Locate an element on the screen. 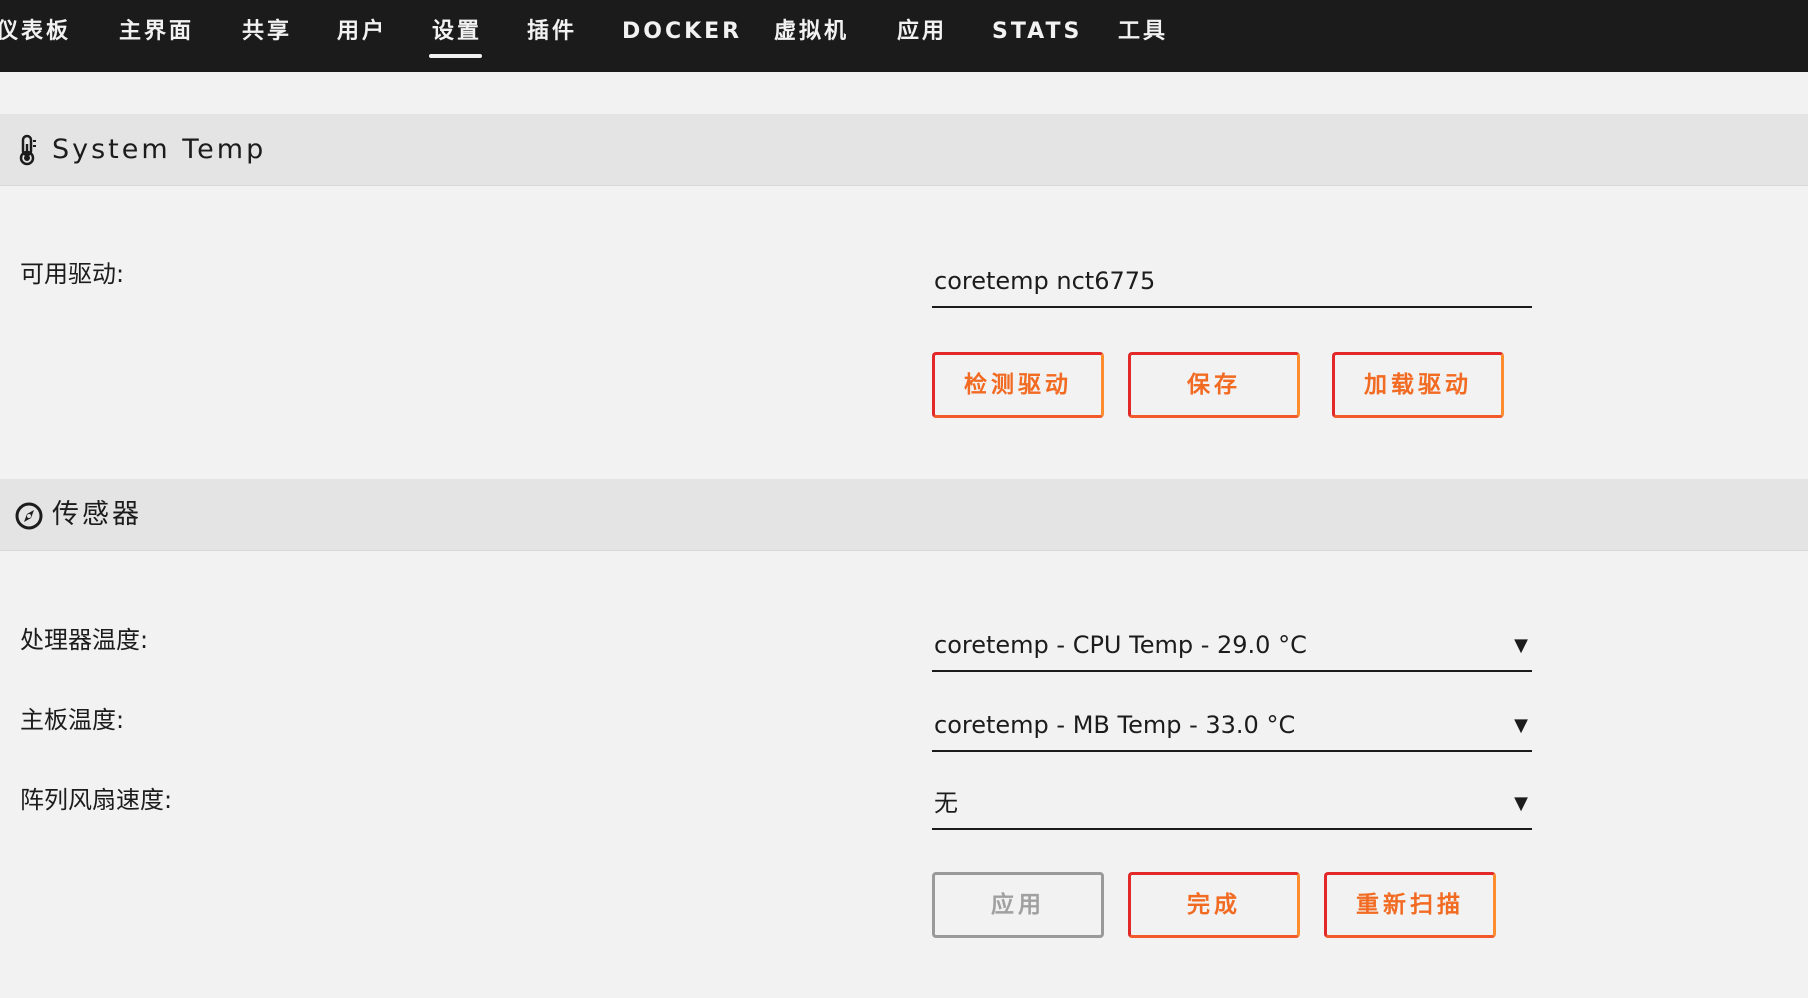 The width and height of the screenshot is (1808, 998). drivers-field: coretemp nct6775 is located at coordinates (1232, 284).